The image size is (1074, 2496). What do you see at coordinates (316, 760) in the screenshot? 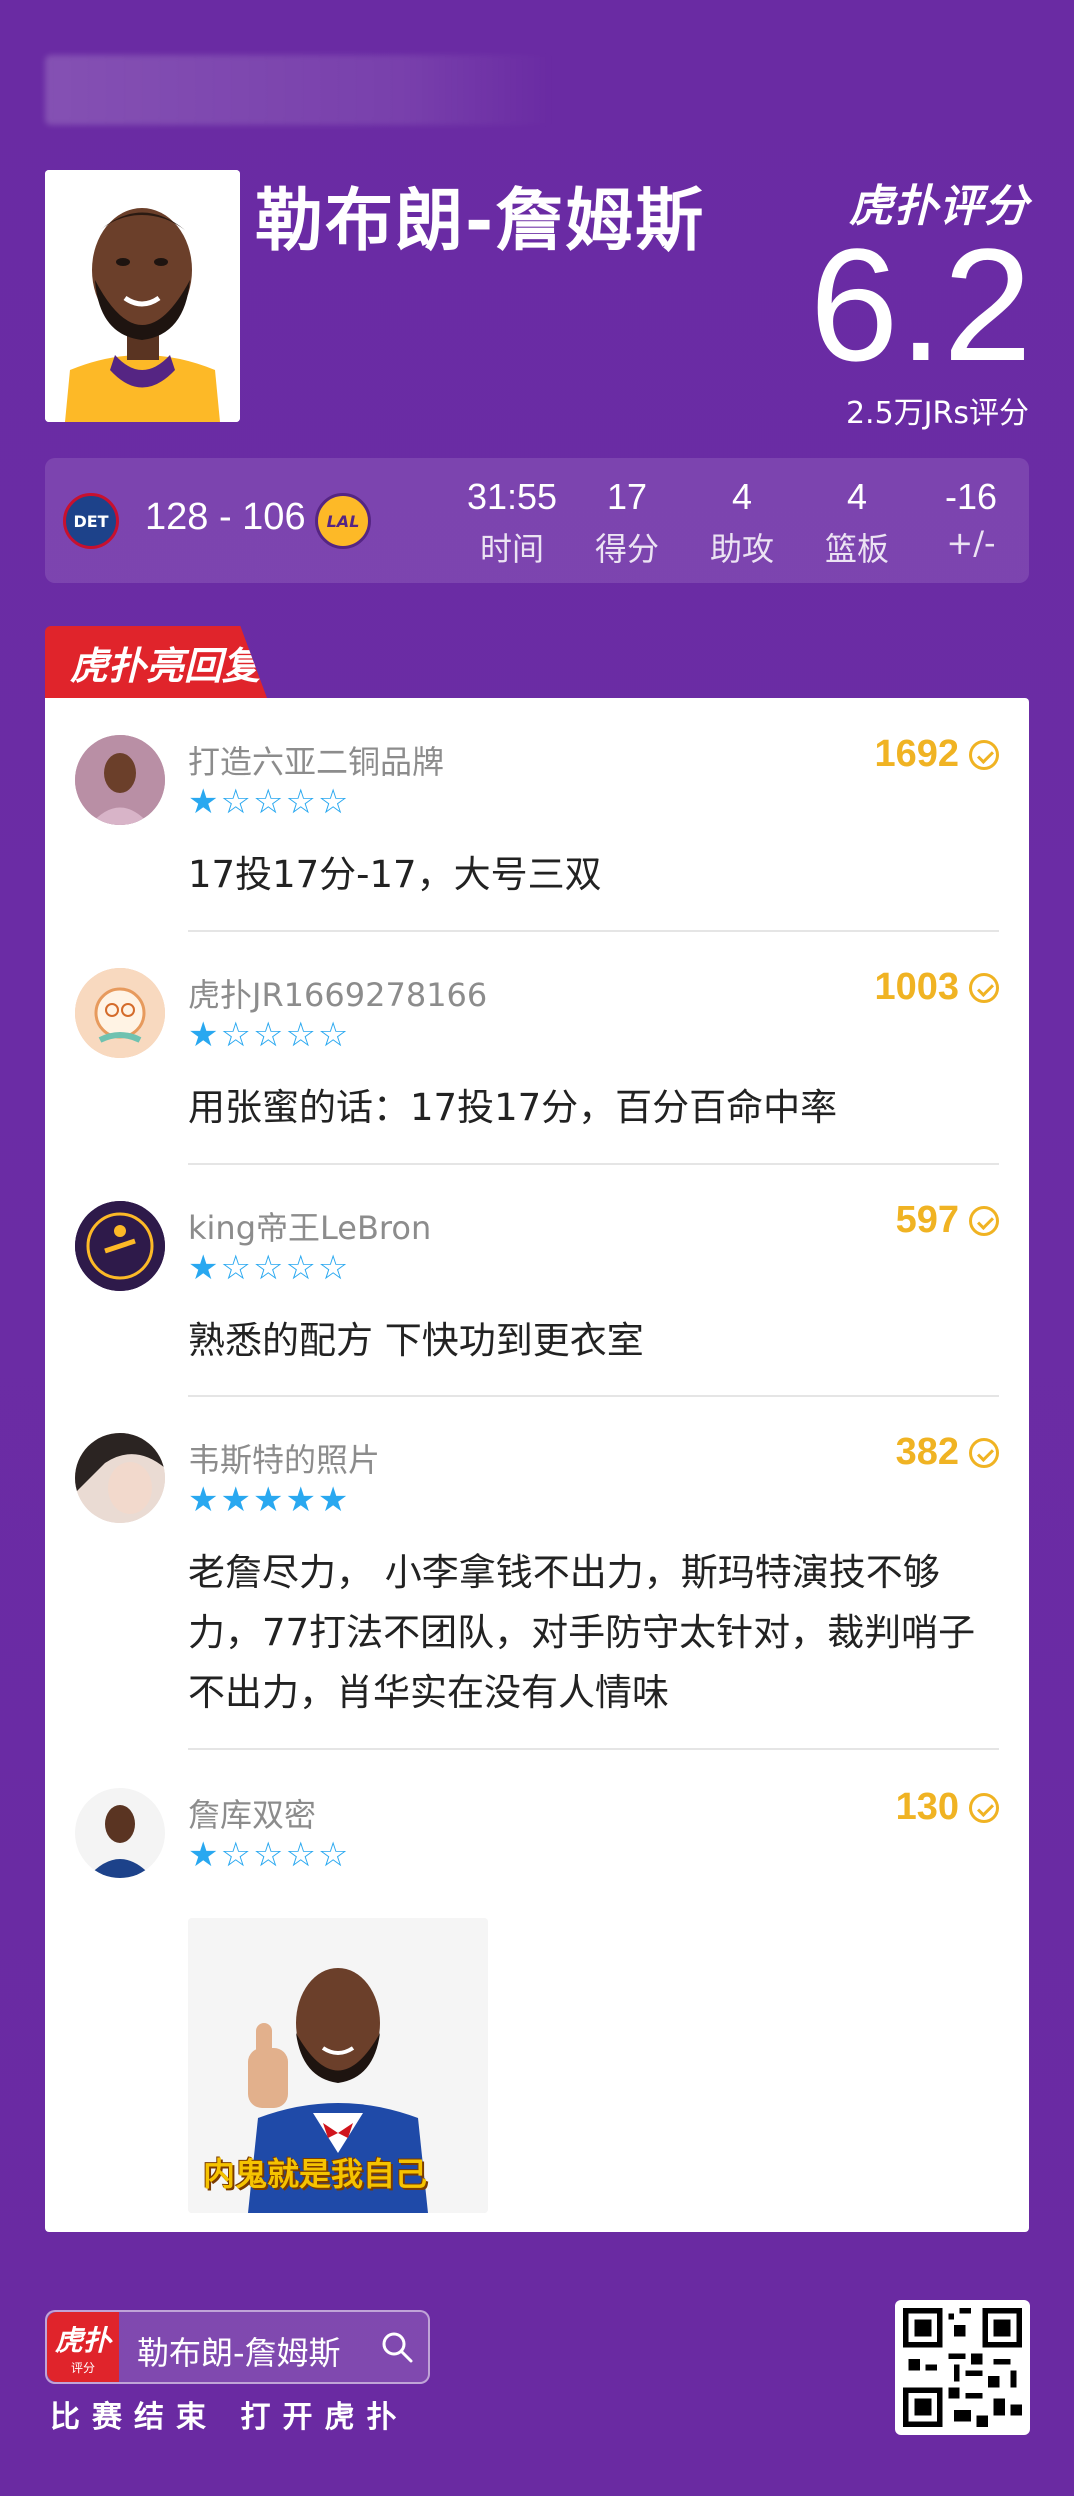
I see `username: 打造六亚二铜品牌` at bounding box center [316, 760].